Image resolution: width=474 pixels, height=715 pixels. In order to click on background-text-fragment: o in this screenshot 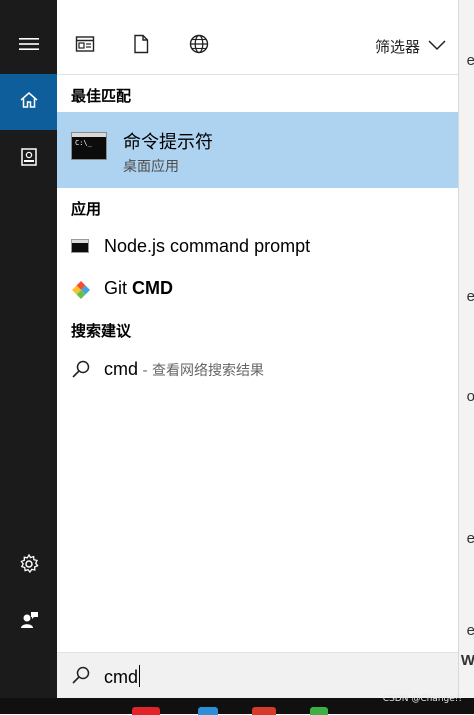, I will do `click(470, 396)`.